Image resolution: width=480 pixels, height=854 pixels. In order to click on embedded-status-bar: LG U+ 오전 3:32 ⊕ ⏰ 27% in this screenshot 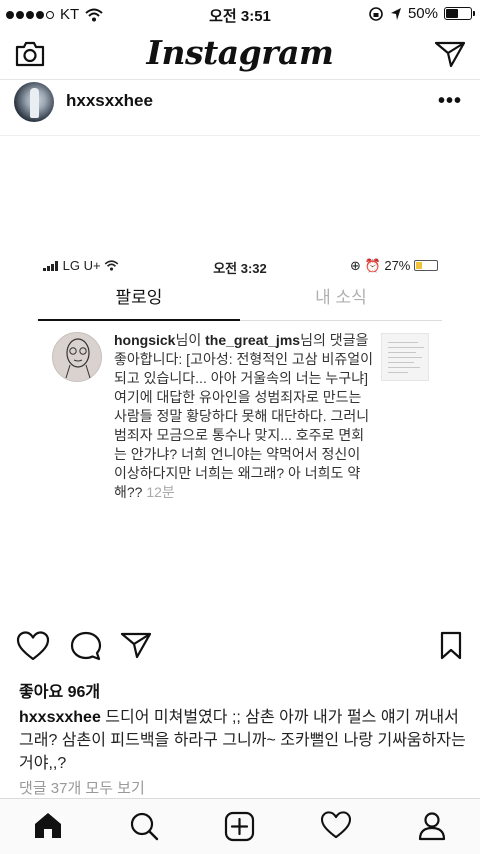, I will do `click(240, 266)`.